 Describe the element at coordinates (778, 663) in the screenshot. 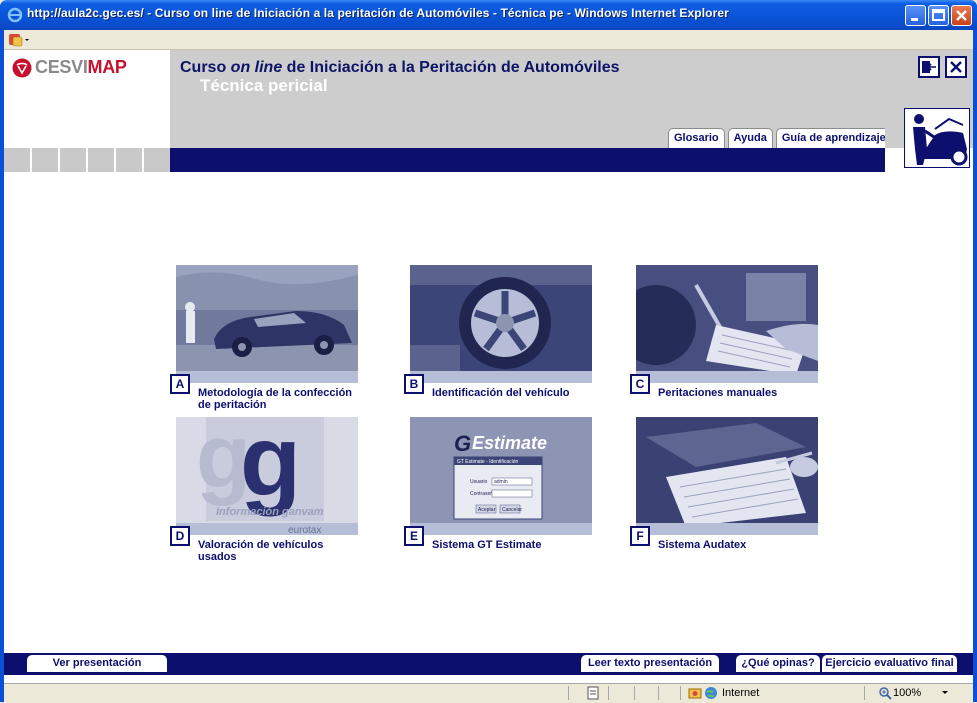

I see `que-opinas-button: ¿Qué opinas?` at that location.